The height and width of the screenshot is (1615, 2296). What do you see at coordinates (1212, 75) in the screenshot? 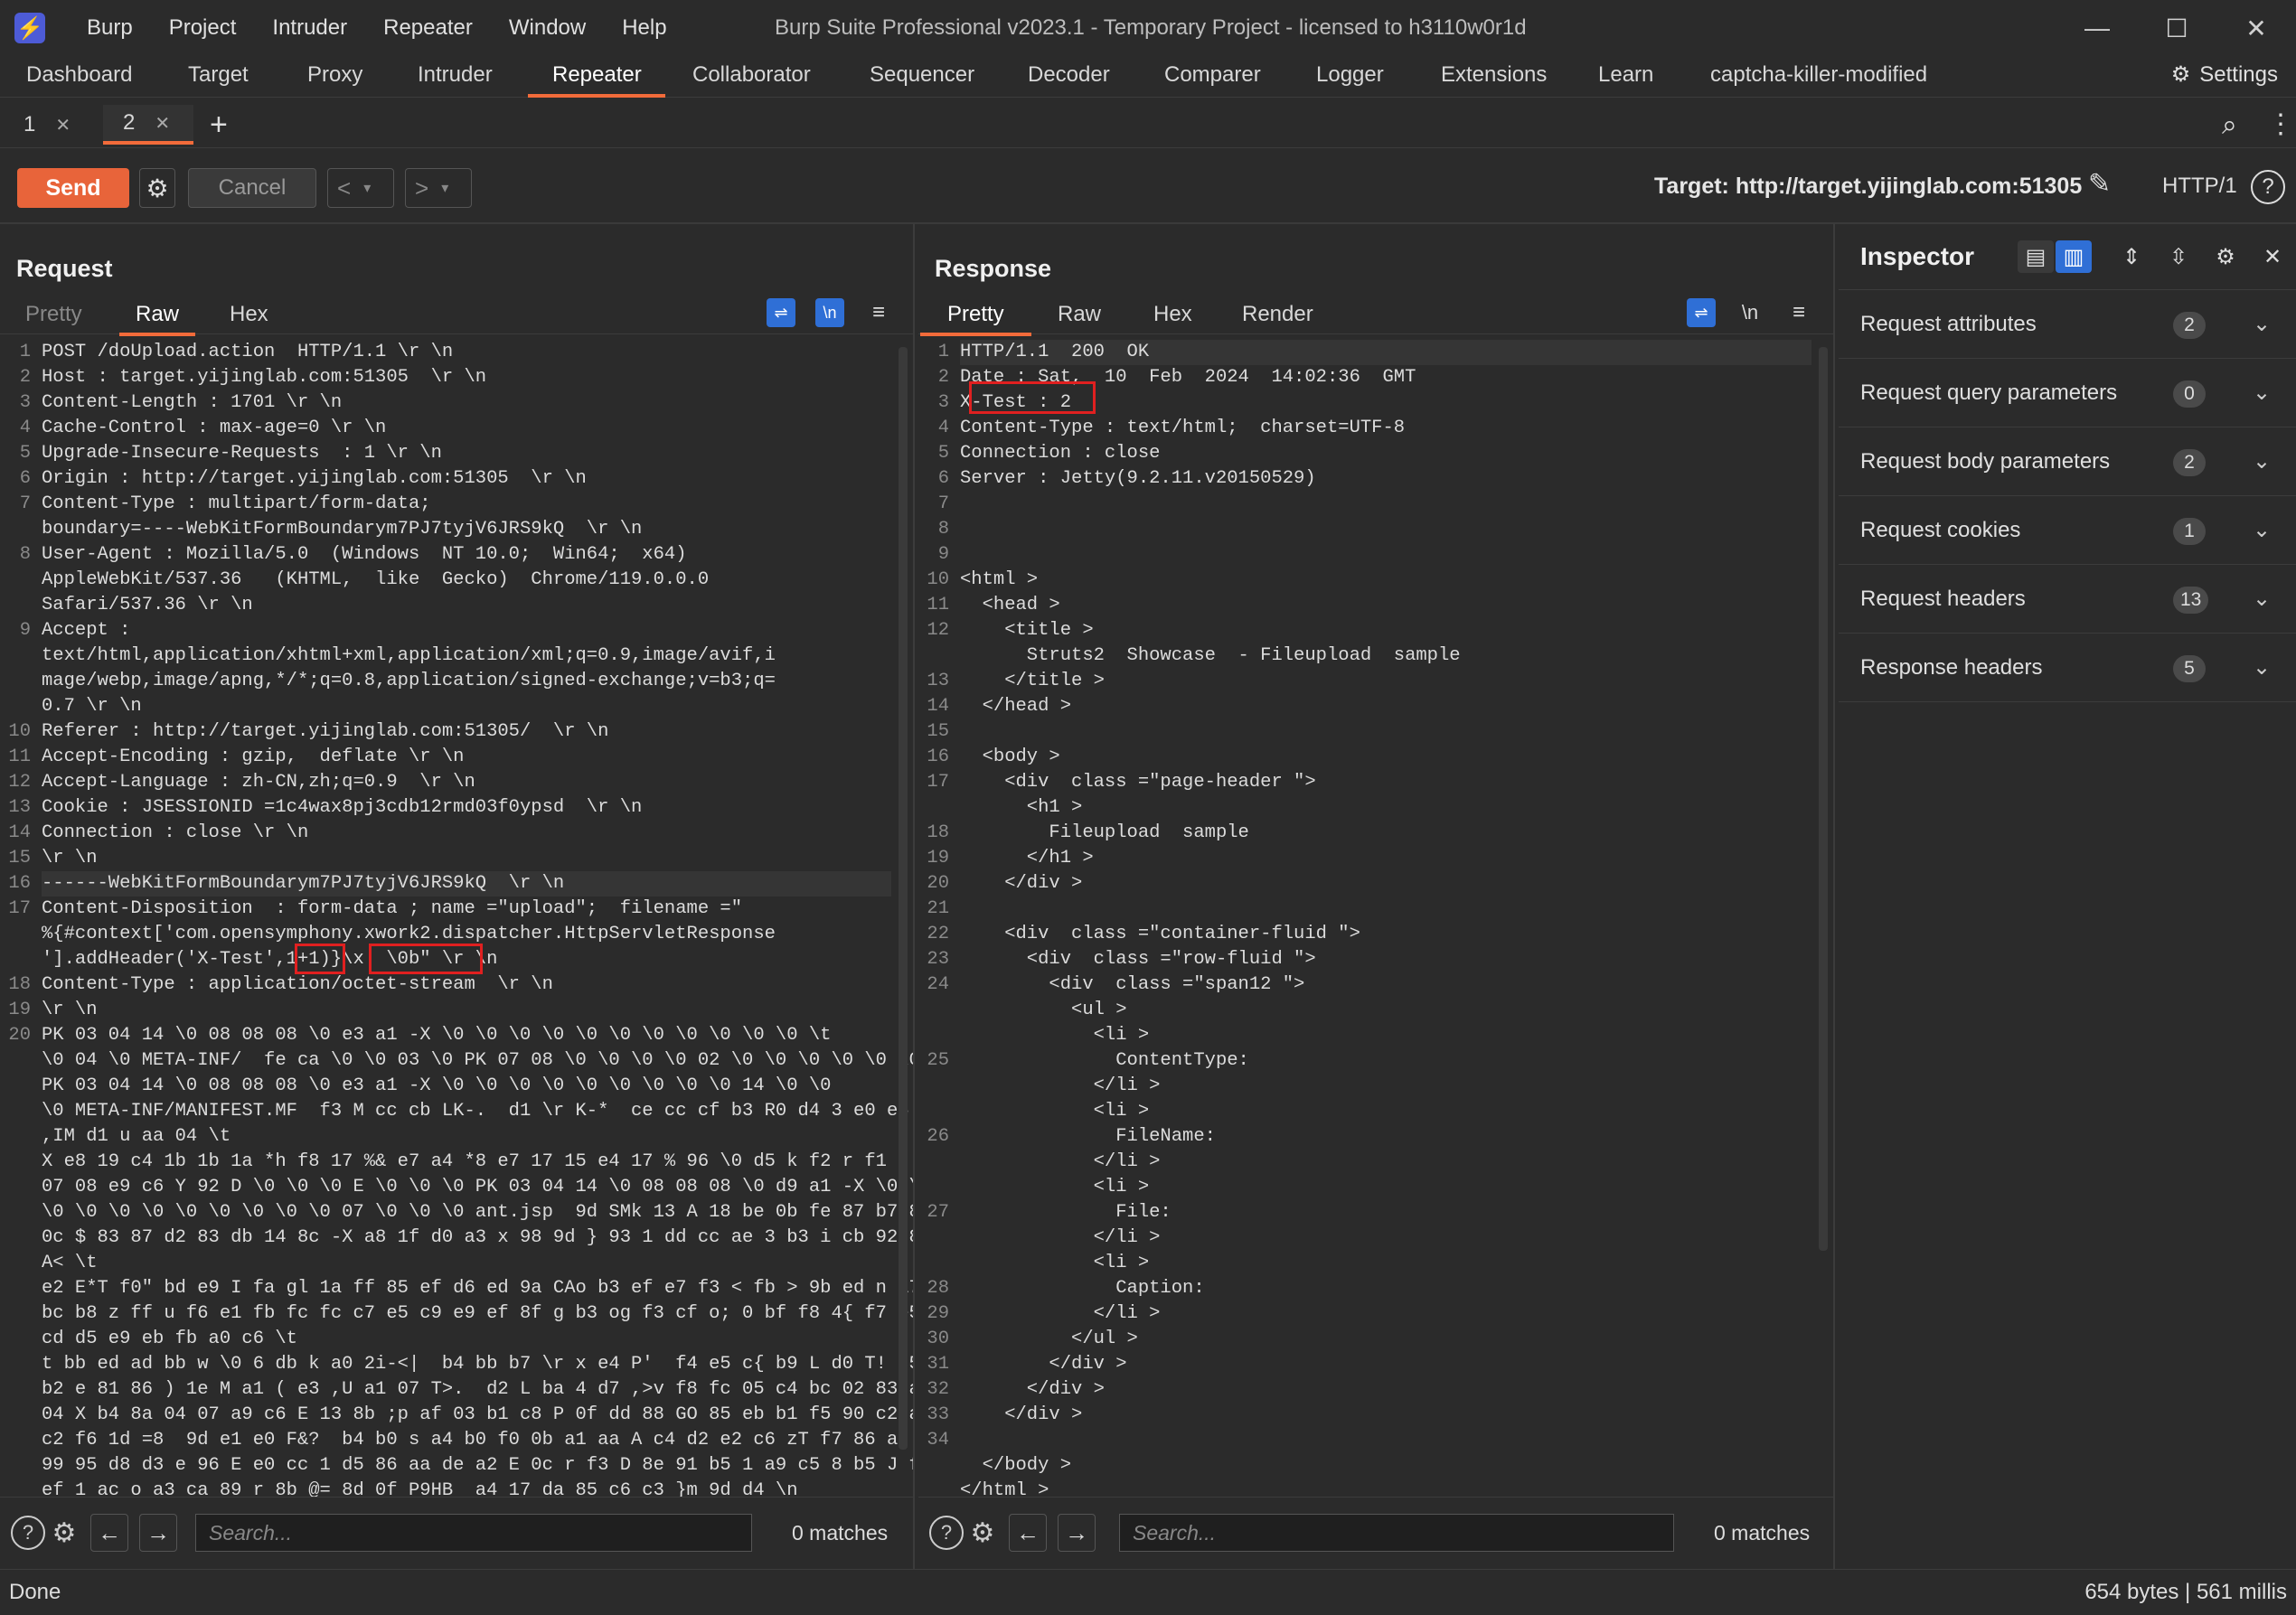
I see `tab-comparer: Comparer` at bounding box center [1212, 75].